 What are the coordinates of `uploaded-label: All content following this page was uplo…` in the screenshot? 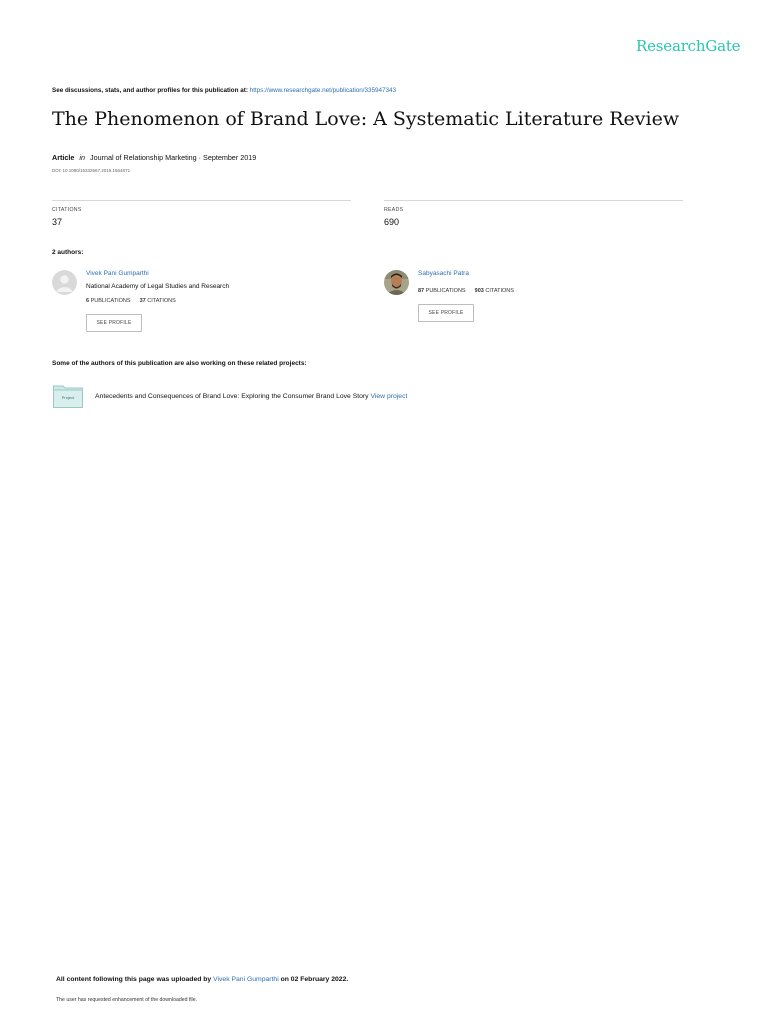 It's located at (134, 979).